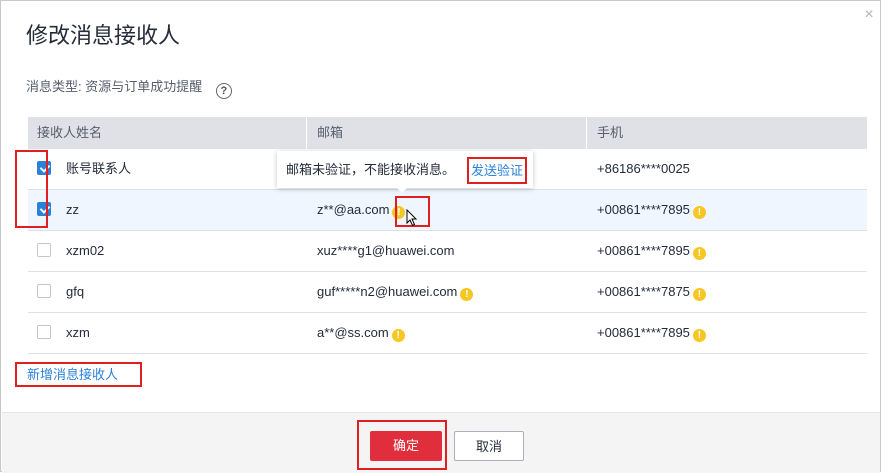 The width and height of the screenshot is (881, 473). I want to click on recipient-email-cell: a**@ss.com!, so click(361, 333).